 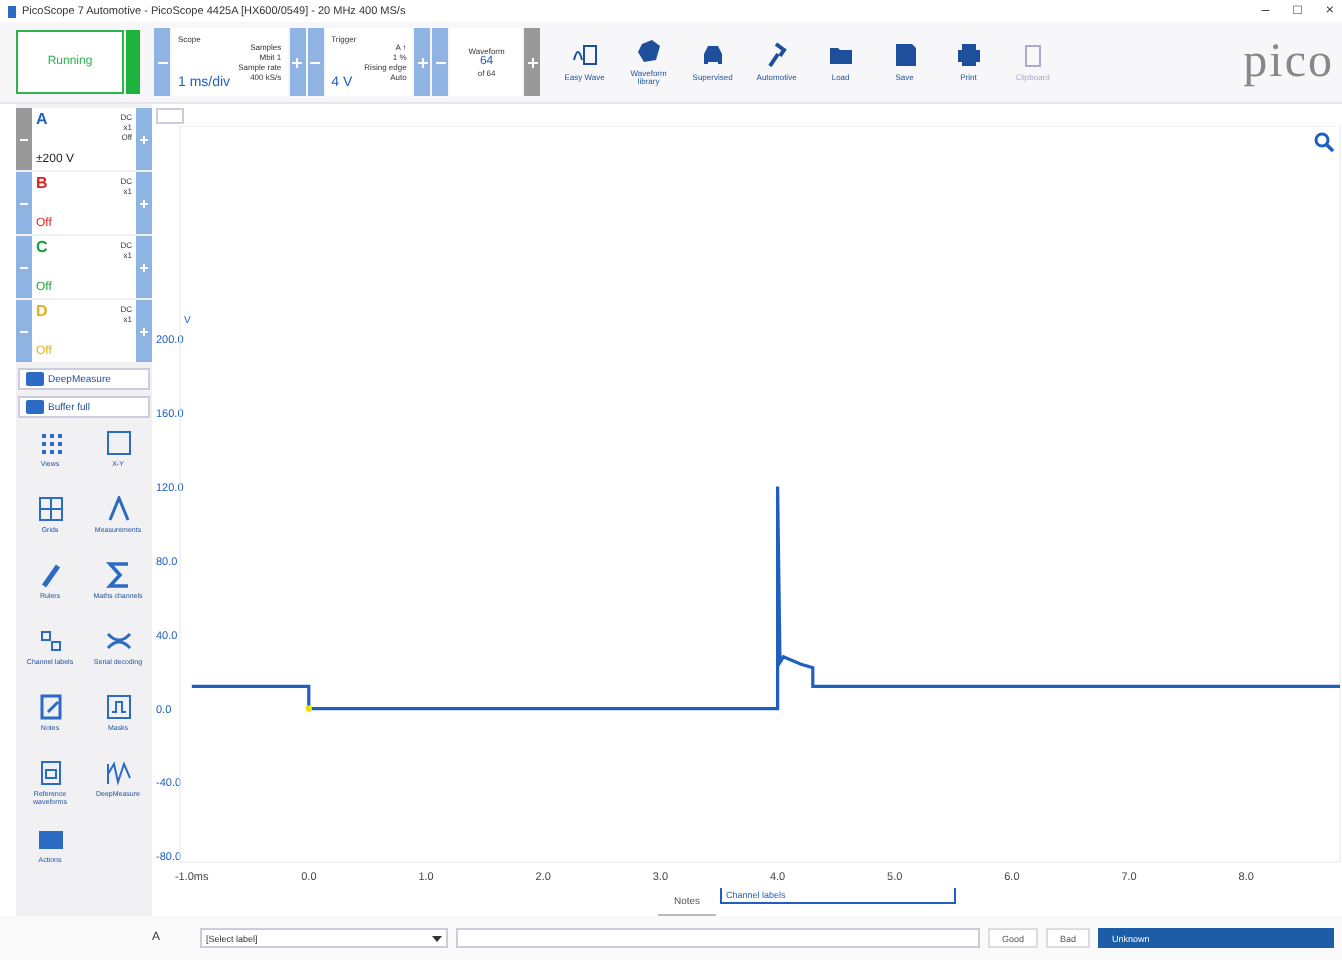 I want to click on trigger-marker, so click(x=309, y=708).